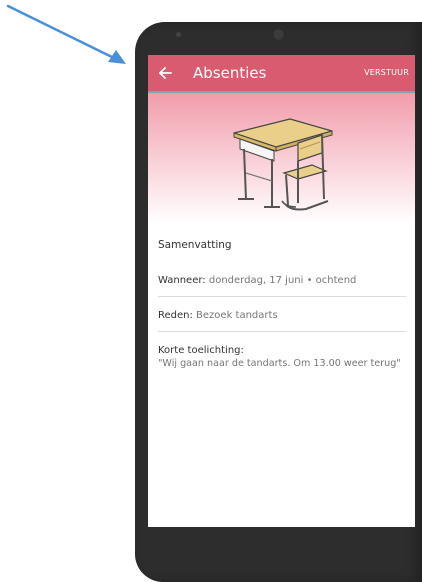 Image resolution: width=422 pixels, height=582 pixels. What do you see at coordinates (182, 280) in the screenshot?
I see `when-label: Wanneer:` at bounding box center [182, 280].